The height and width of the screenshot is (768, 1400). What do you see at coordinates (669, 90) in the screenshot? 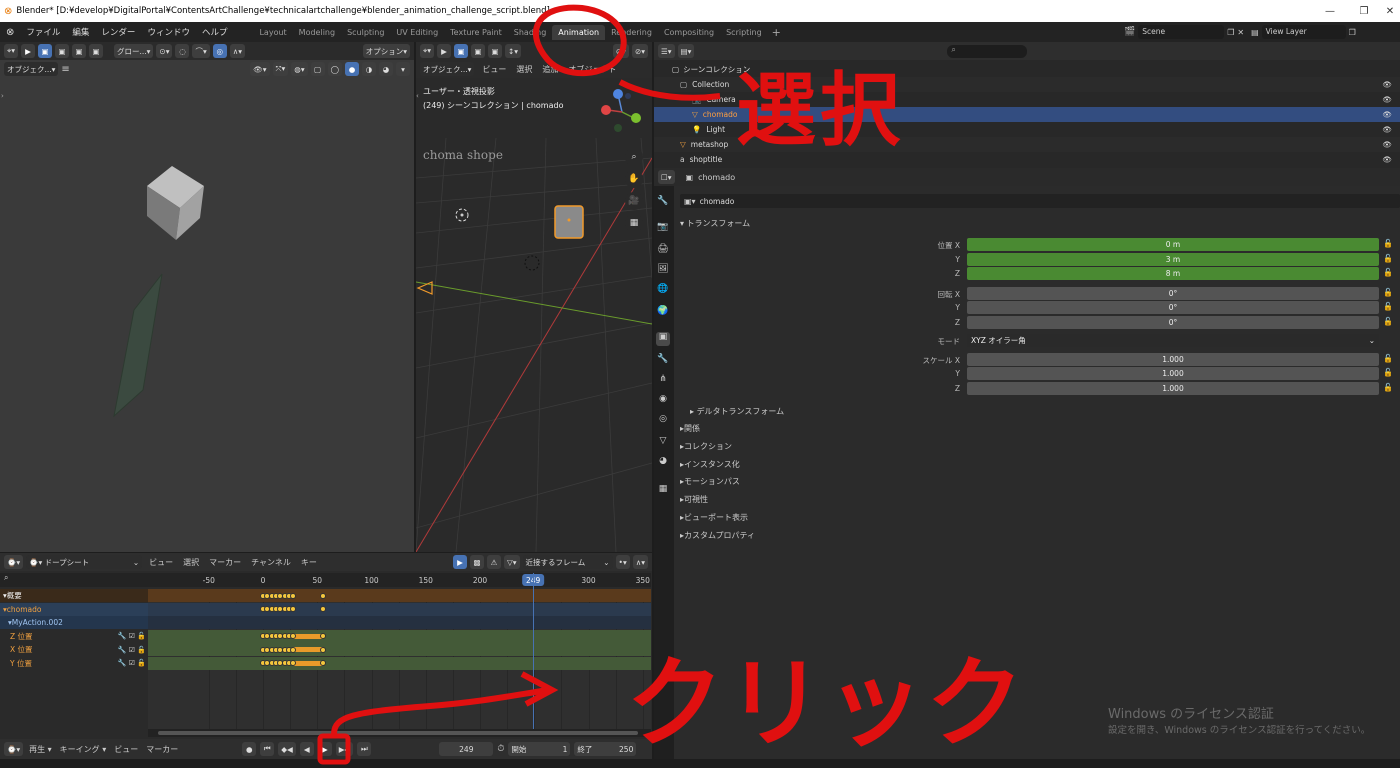
I see `annotation-stroke` at bounding box center [669, 90].